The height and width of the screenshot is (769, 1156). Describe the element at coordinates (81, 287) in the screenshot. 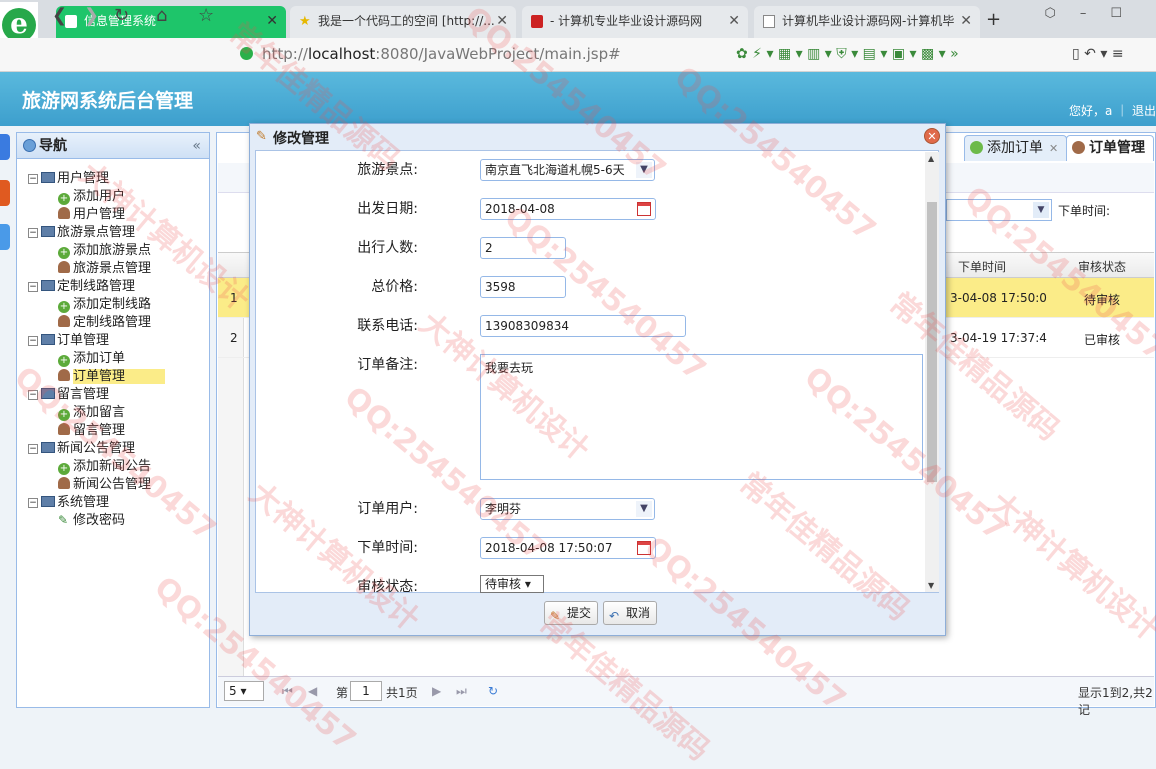

I see `tree-group: − 定制线路管理` at that location.